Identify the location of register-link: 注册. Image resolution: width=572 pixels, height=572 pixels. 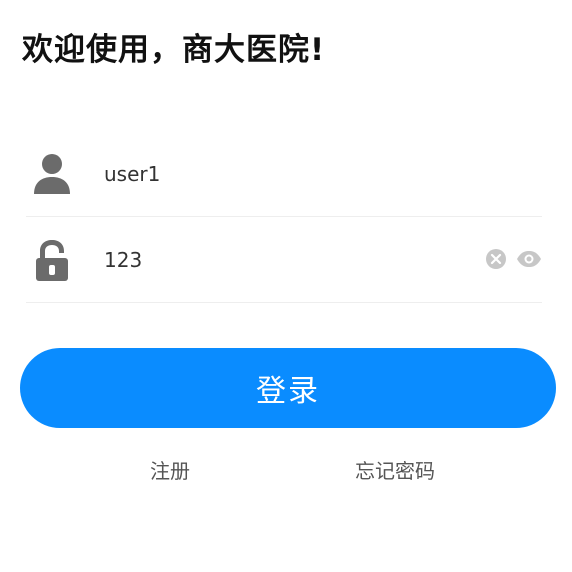
(170, 469).